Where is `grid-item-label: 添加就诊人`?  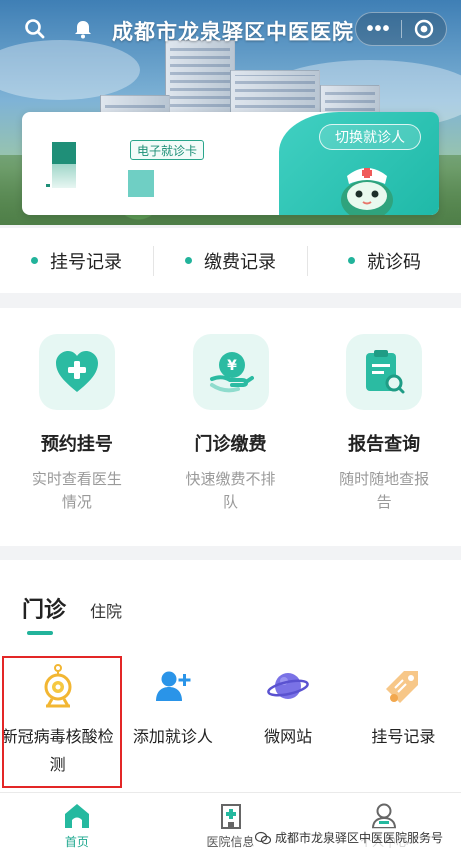
grid-item-label: 添加就诊人 is located at coordinates (172, 737).